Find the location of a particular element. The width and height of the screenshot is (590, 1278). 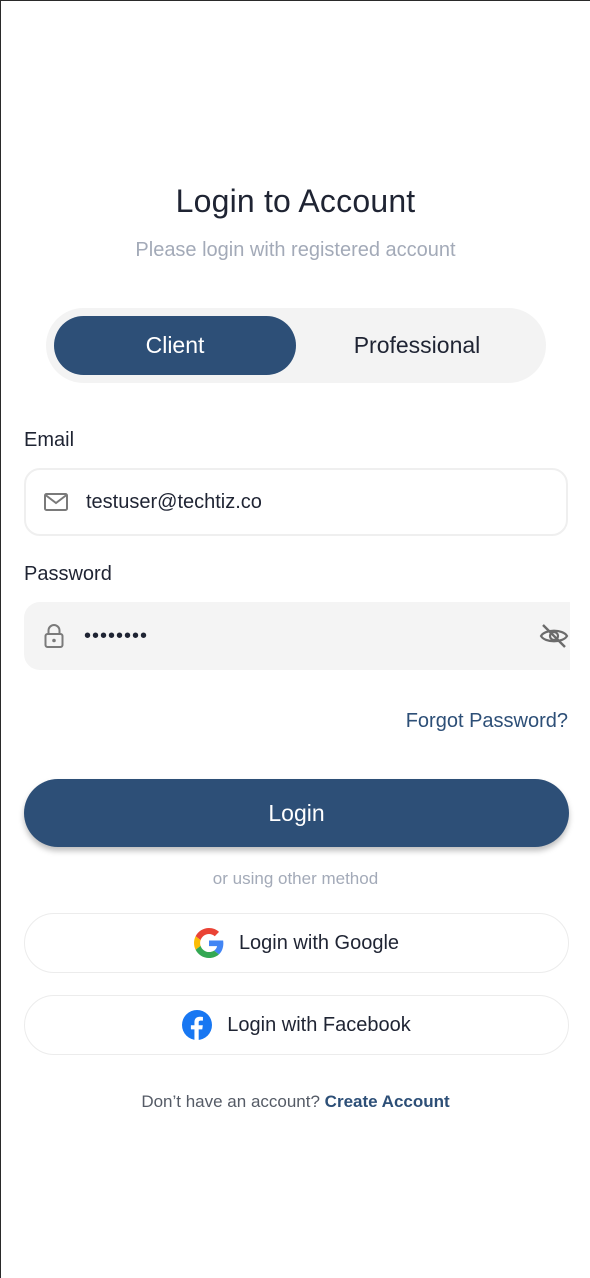

email-input is located at coordinates (286, 502).